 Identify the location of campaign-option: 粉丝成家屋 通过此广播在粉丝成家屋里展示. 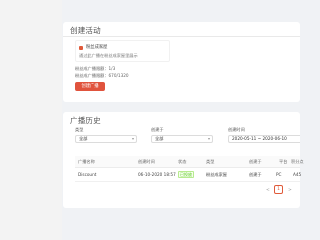
(122, 51).